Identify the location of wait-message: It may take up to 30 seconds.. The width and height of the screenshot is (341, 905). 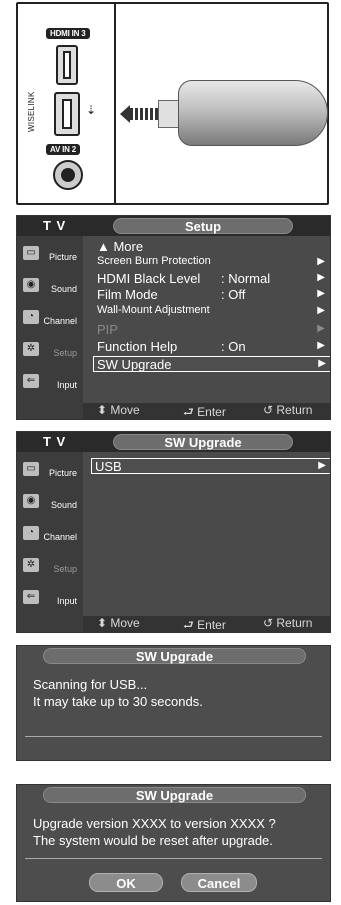
(118, 701).